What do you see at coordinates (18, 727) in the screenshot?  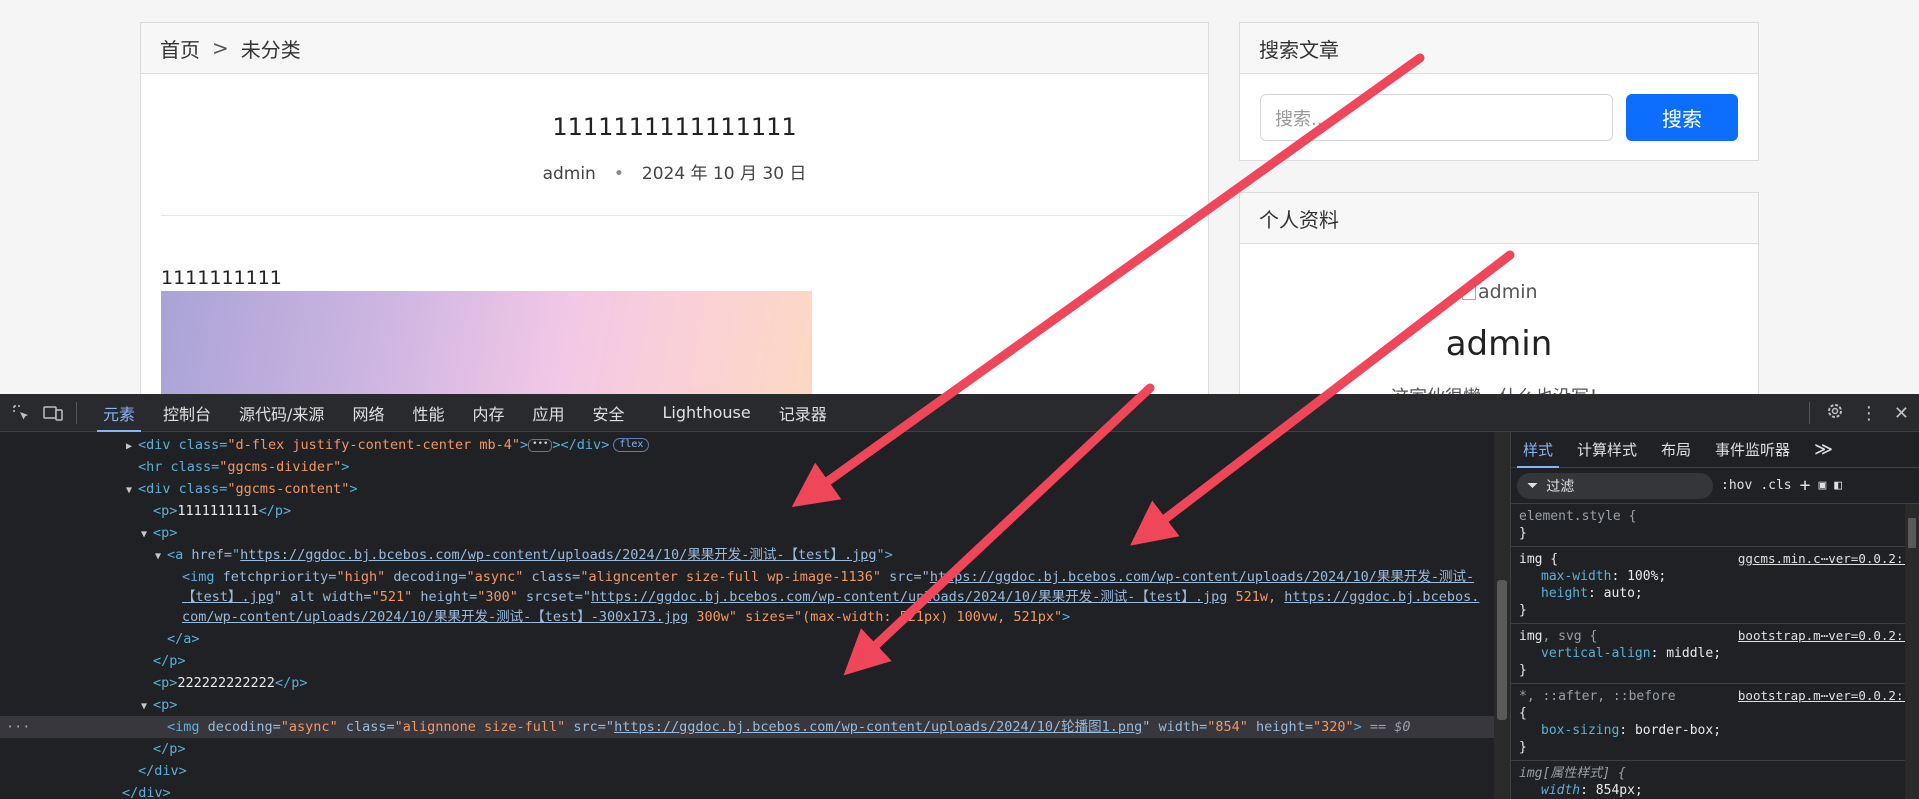 I see `node-actions-ellipsis-icon: ···` at bounding box center [18, 727].